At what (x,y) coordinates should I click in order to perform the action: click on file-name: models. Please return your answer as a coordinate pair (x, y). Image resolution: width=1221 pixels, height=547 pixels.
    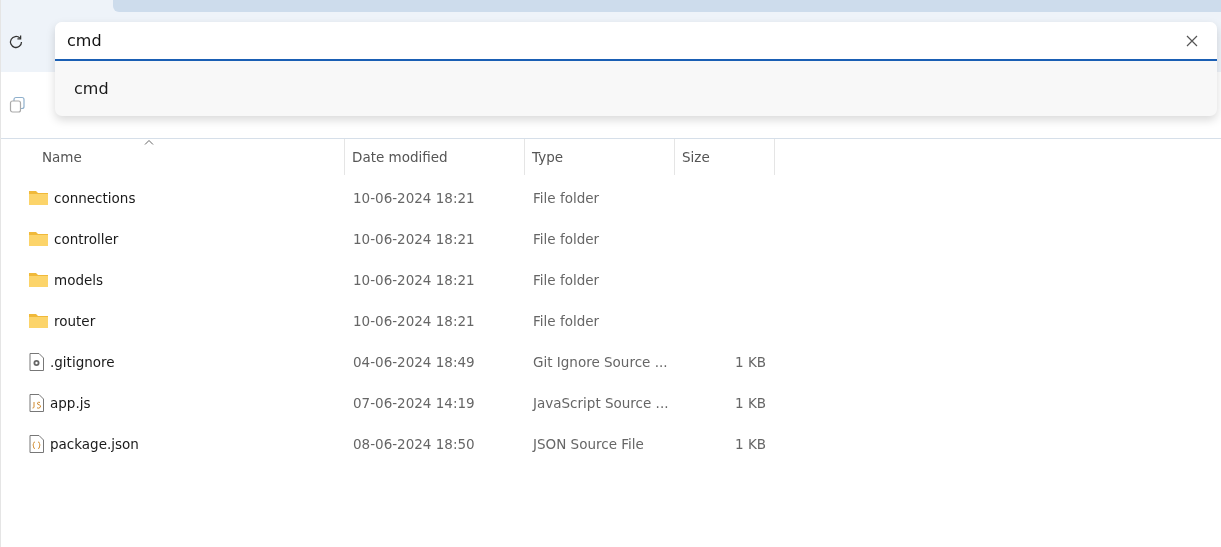
    Looking at the image, I should click on (79, 279).